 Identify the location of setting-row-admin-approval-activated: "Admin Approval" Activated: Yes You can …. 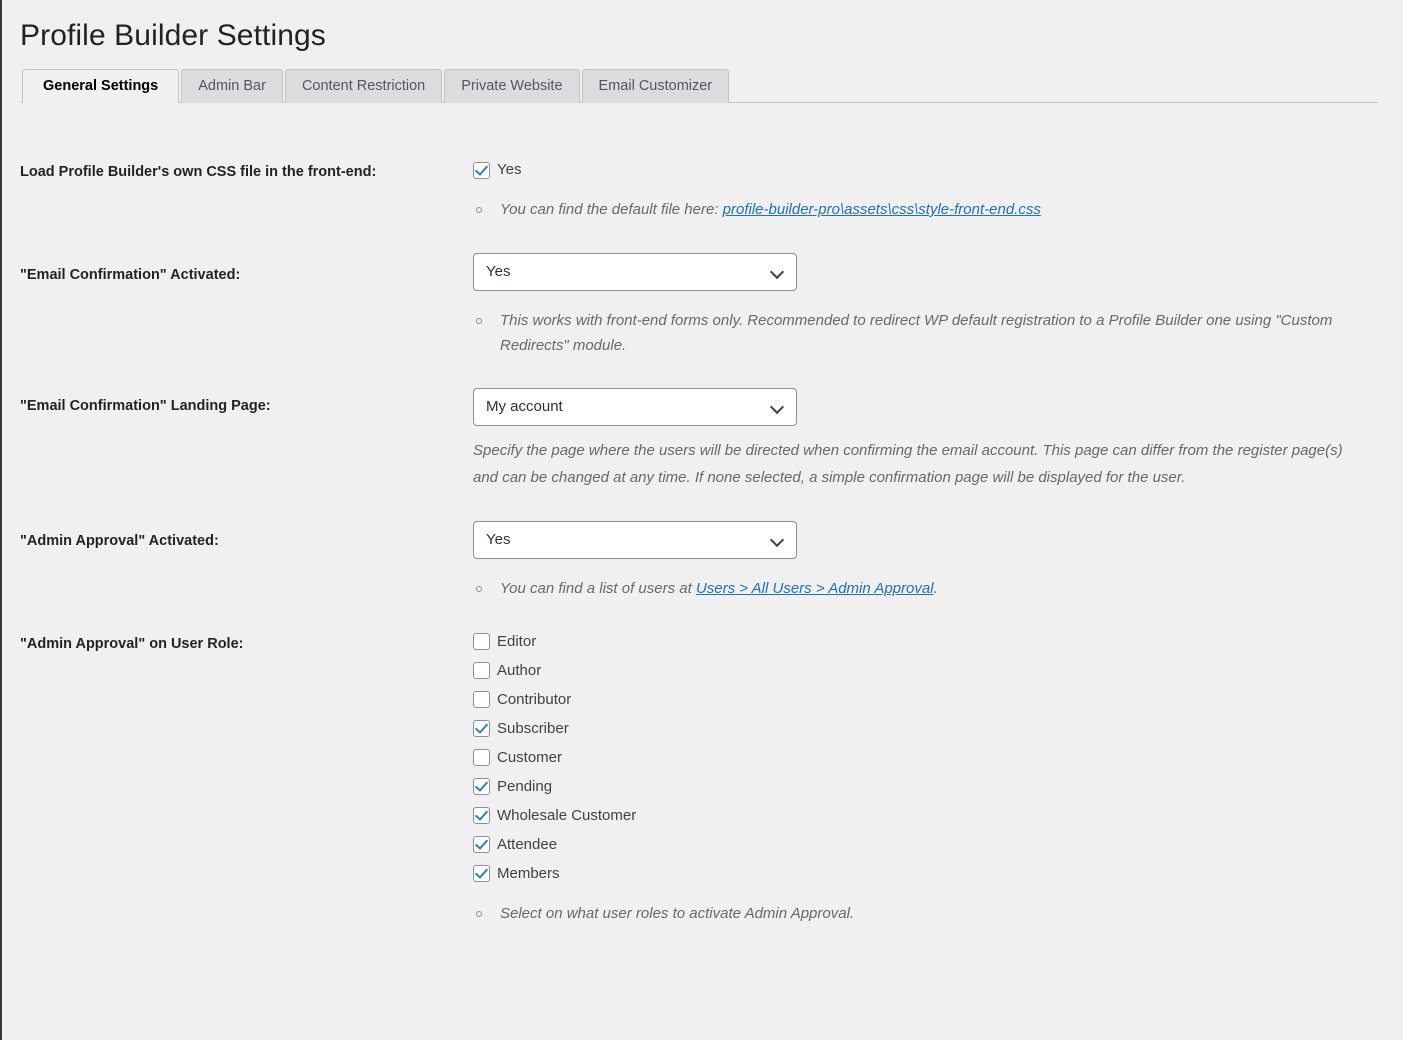
(711, 561).